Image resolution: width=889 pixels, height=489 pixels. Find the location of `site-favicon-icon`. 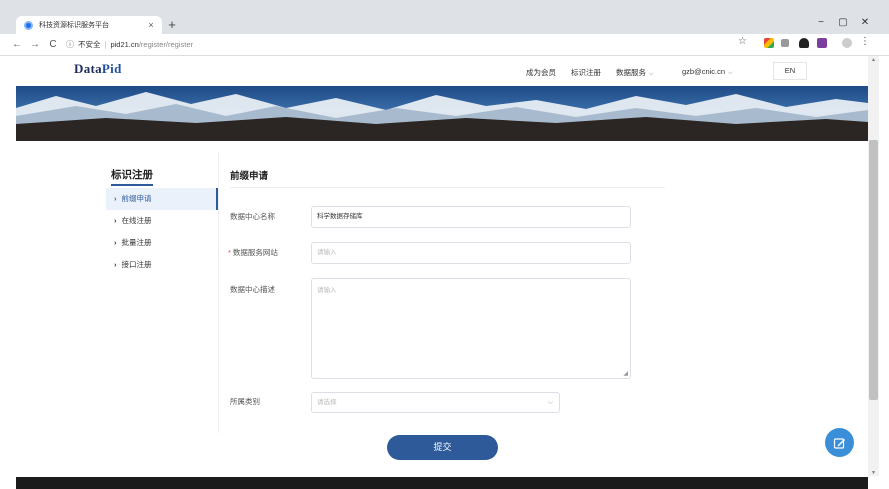

site-favicon-icon is located at coordinates (28, 25).